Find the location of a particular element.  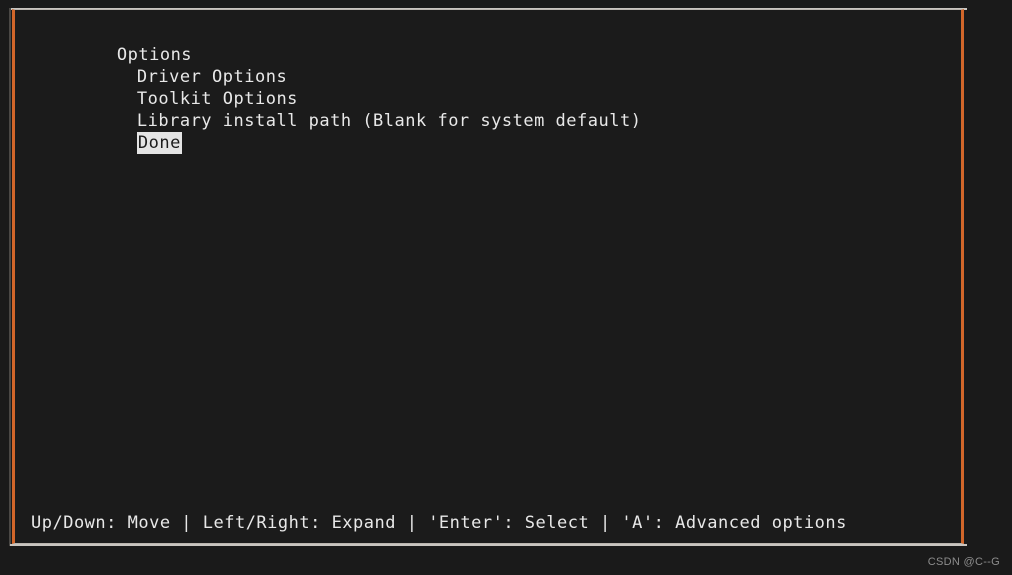

menu-item-label: Done is located at coordinates (159, 143).